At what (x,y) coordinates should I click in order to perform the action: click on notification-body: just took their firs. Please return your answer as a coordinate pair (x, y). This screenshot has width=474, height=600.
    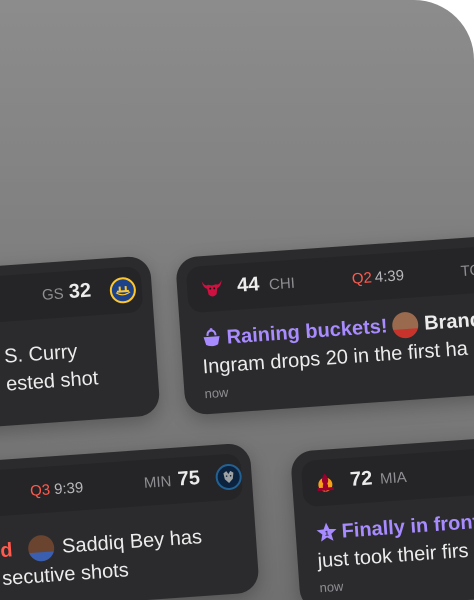
    Looking at the image, I should click on (393, 556).